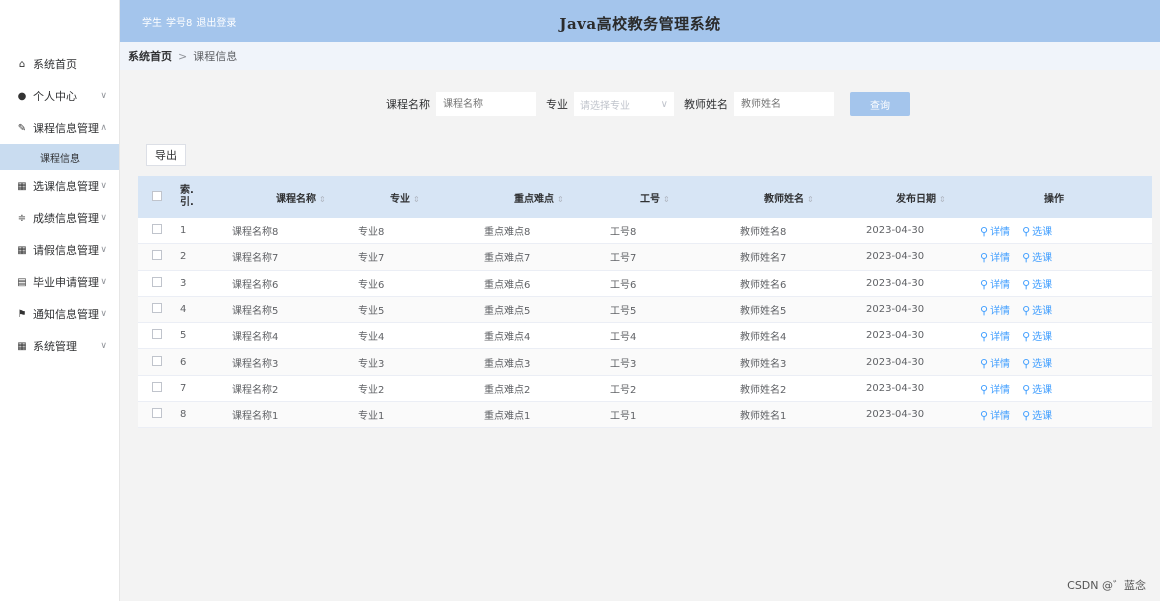 This screenshot has width=1160, height=601. Describe the element at coordinates (183, 310) in the screenshot. I see `index-cell: 4` at that location.